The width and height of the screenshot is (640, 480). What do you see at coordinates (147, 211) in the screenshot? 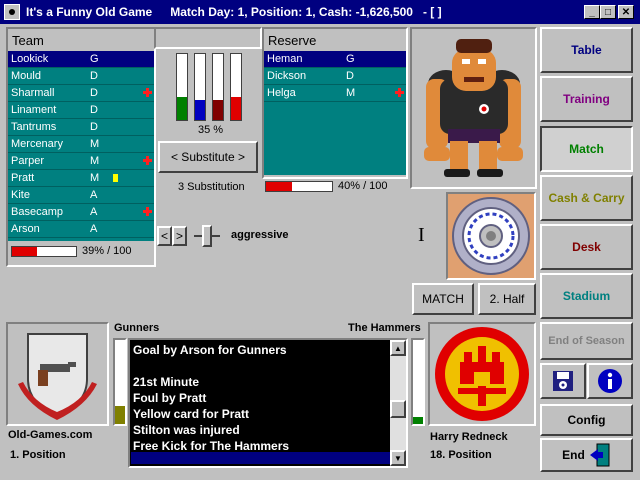
I see `injury-cross-icon` at bounding box center [147, 211].